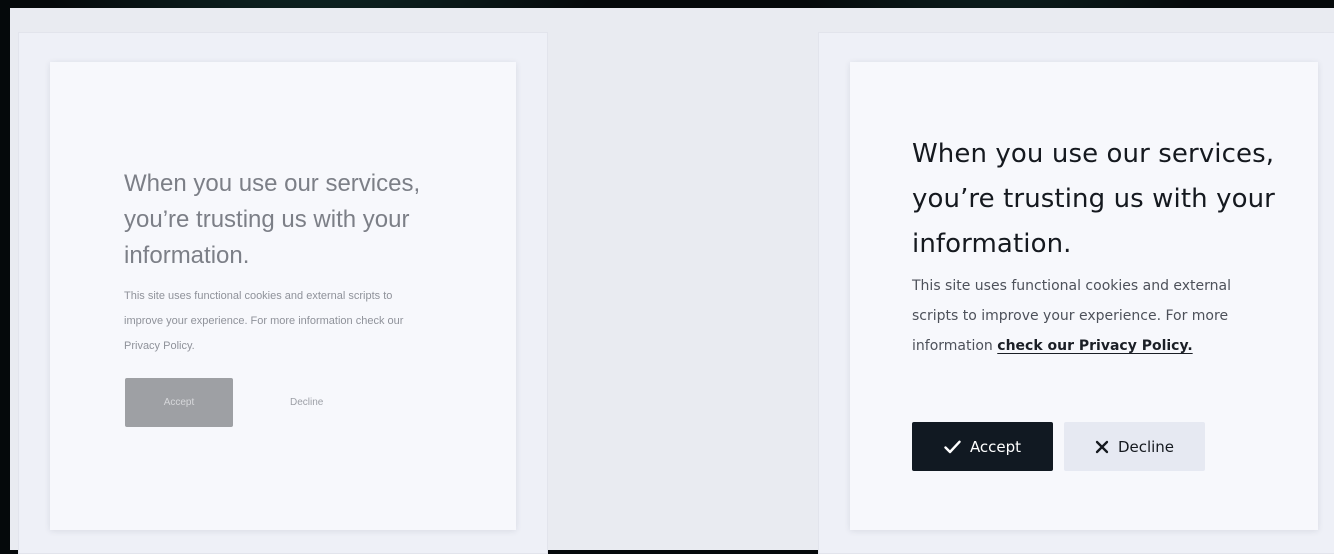 This screenshot has height=554, width=1334. What do you see at coordinates (995, 446) in the screenshot?
I see `accept-label: Accept` at bounding box center [995, 446].